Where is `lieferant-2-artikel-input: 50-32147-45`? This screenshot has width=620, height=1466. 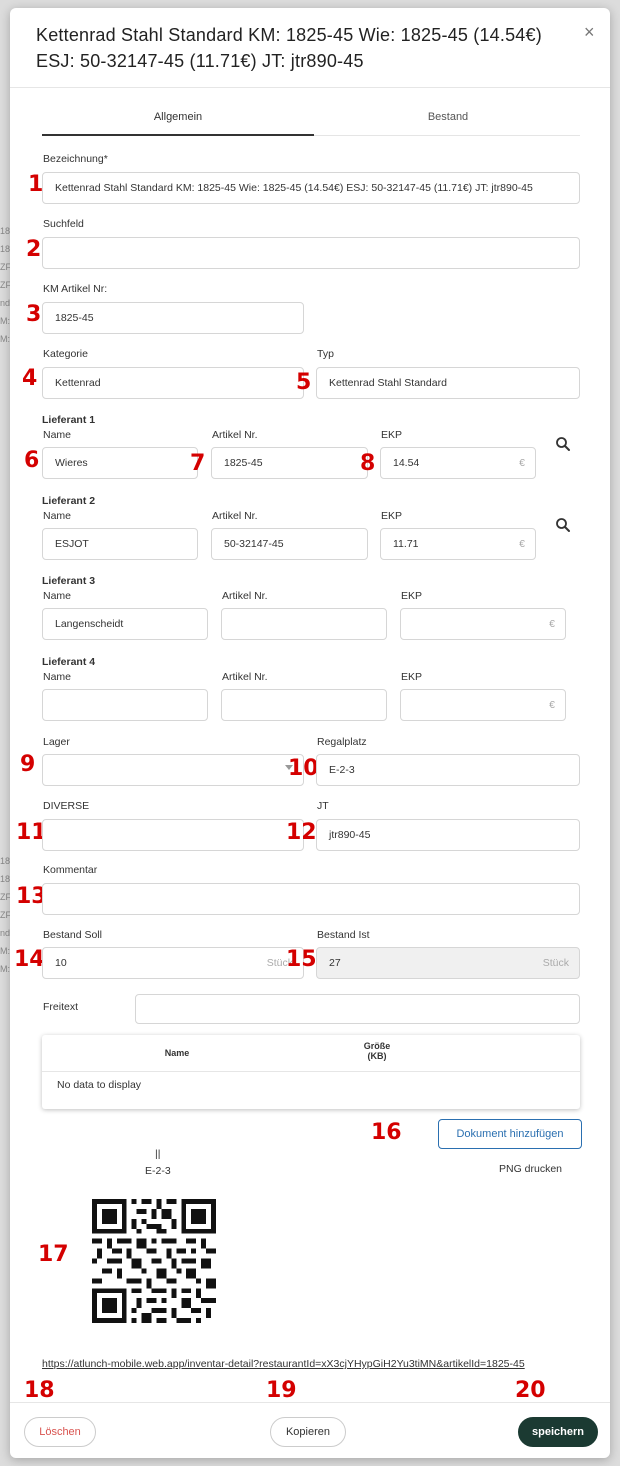
lieferant-2-artikel-input: 50-32147-45 is located at coordinates (289, 544).